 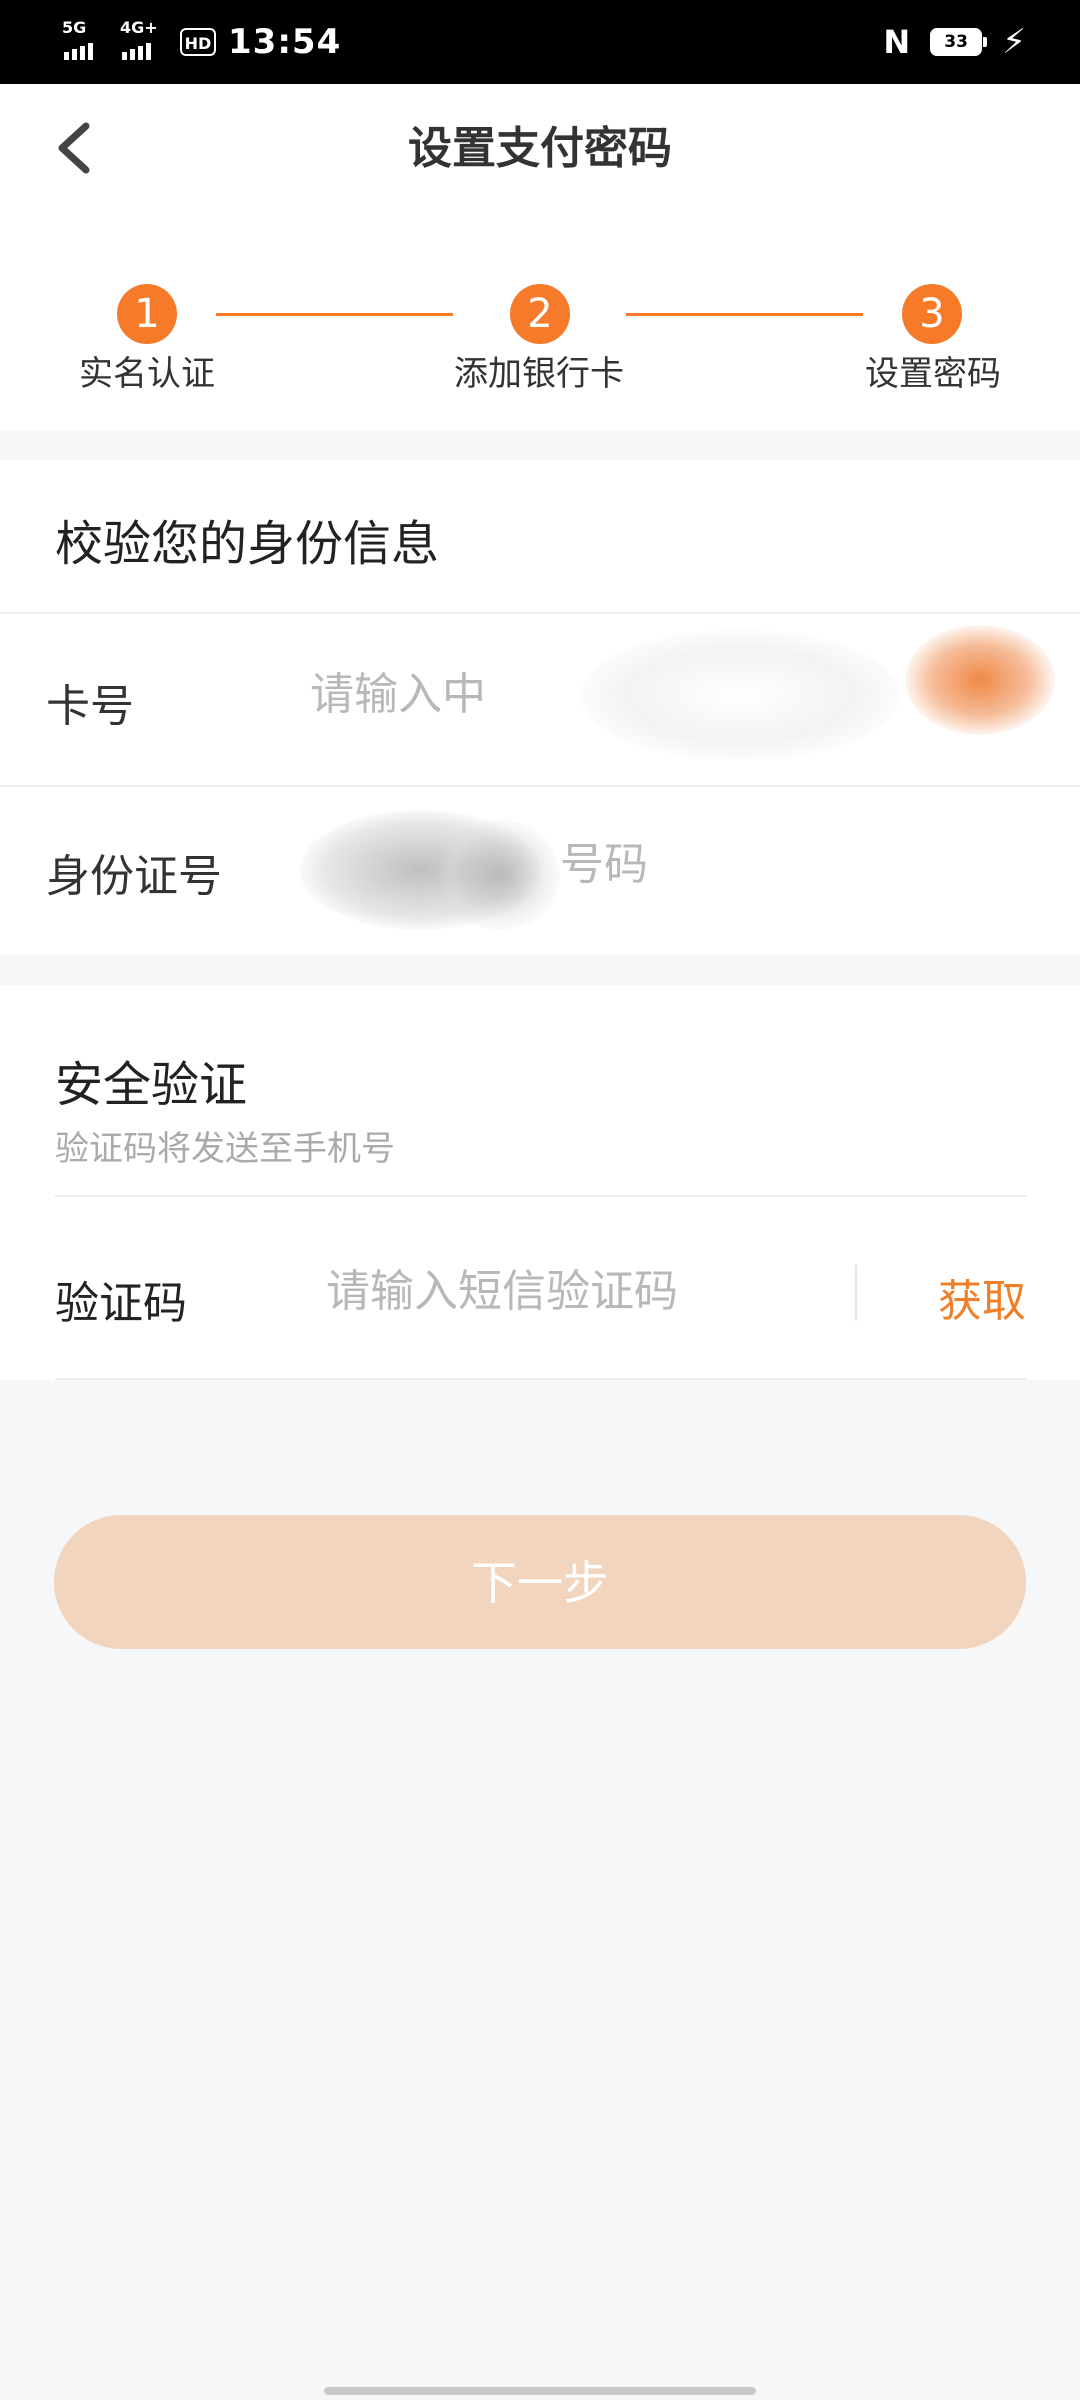 What do you see at coordinates (147, 374) in the screenshot?
I see `step-1-label: 实名认证` at bounding box center [147, 374].